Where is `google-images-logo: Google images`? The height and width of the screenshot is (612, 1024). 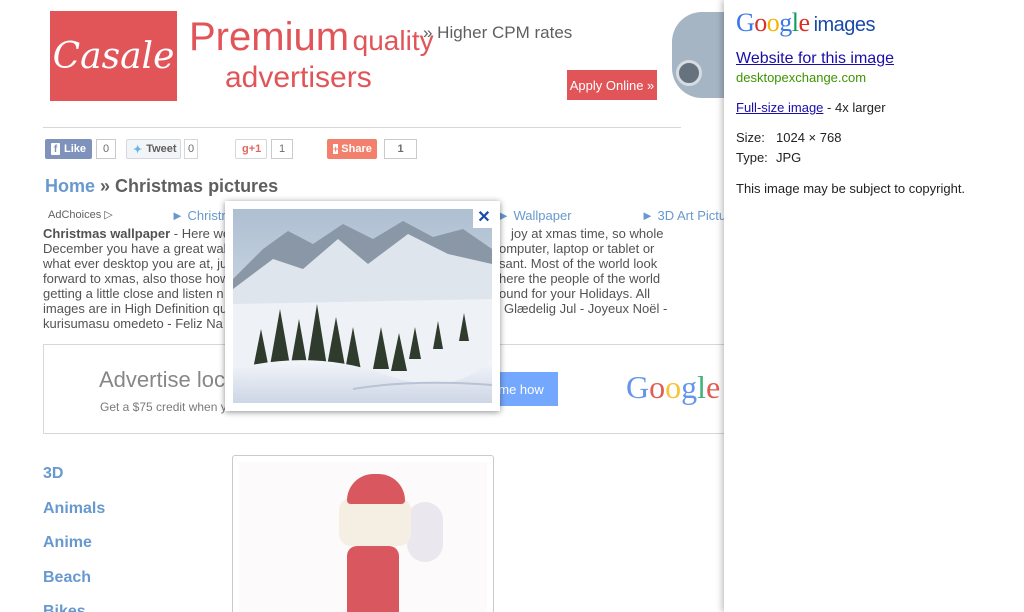 google-images-logo: Google images is located at coordinates (806, 23).